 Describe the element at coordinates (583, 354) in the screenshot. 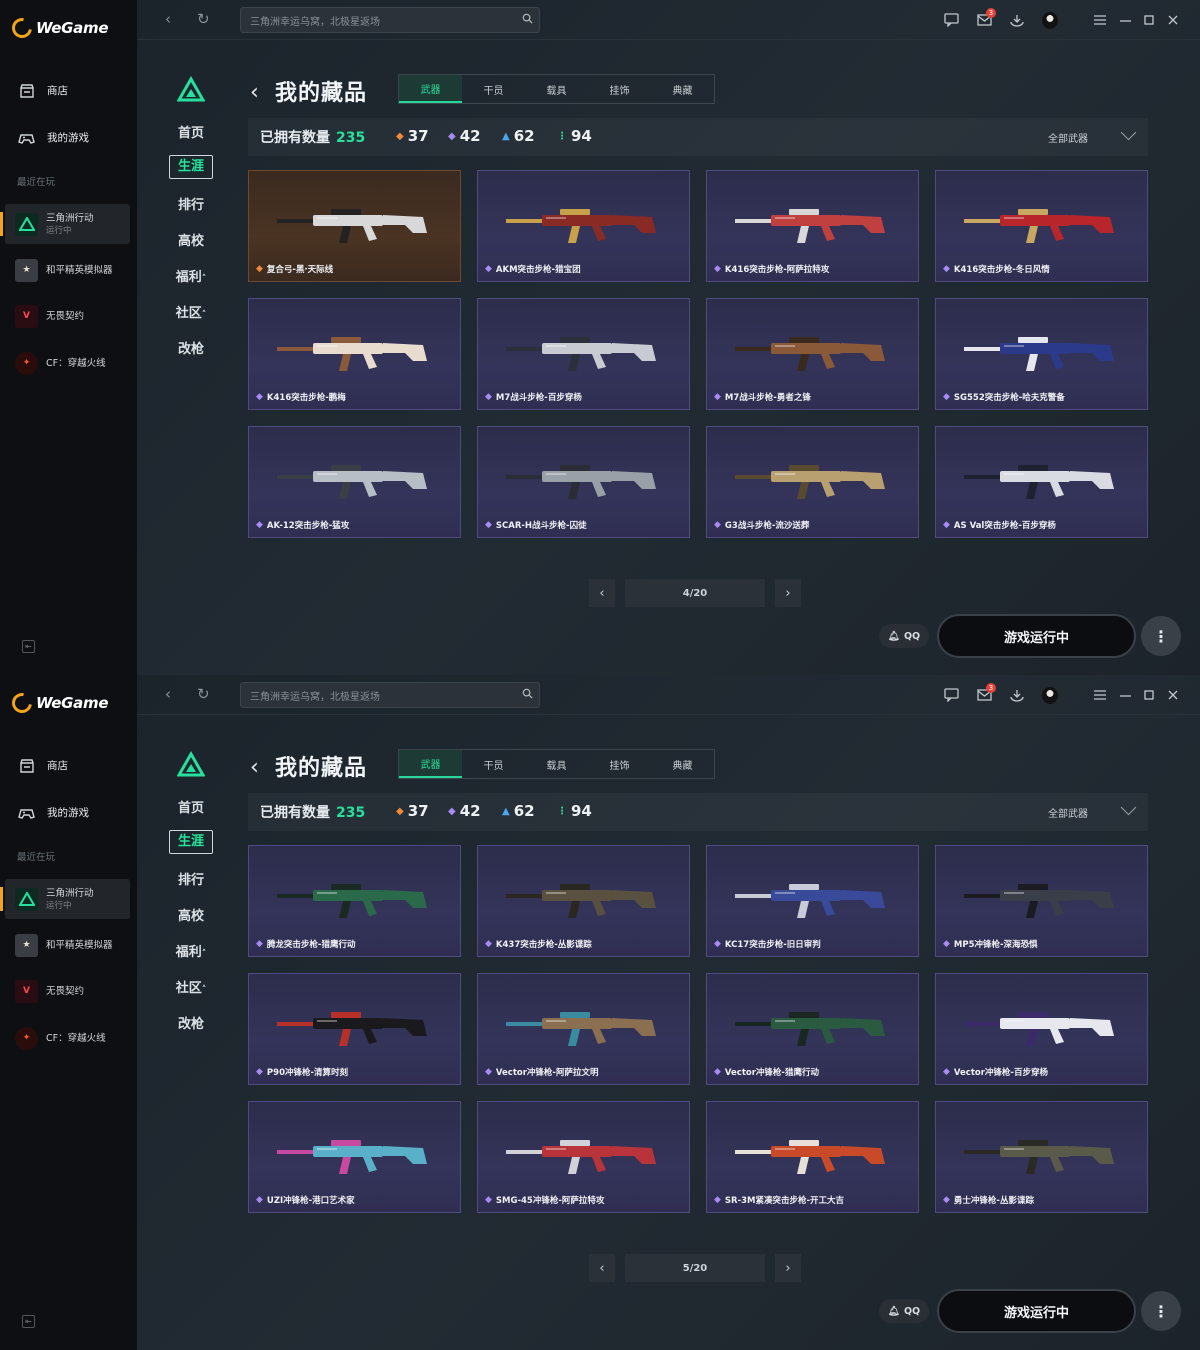

I see `weapon-card: ◆ M7战斗步枪-百步穿杨` at that location.